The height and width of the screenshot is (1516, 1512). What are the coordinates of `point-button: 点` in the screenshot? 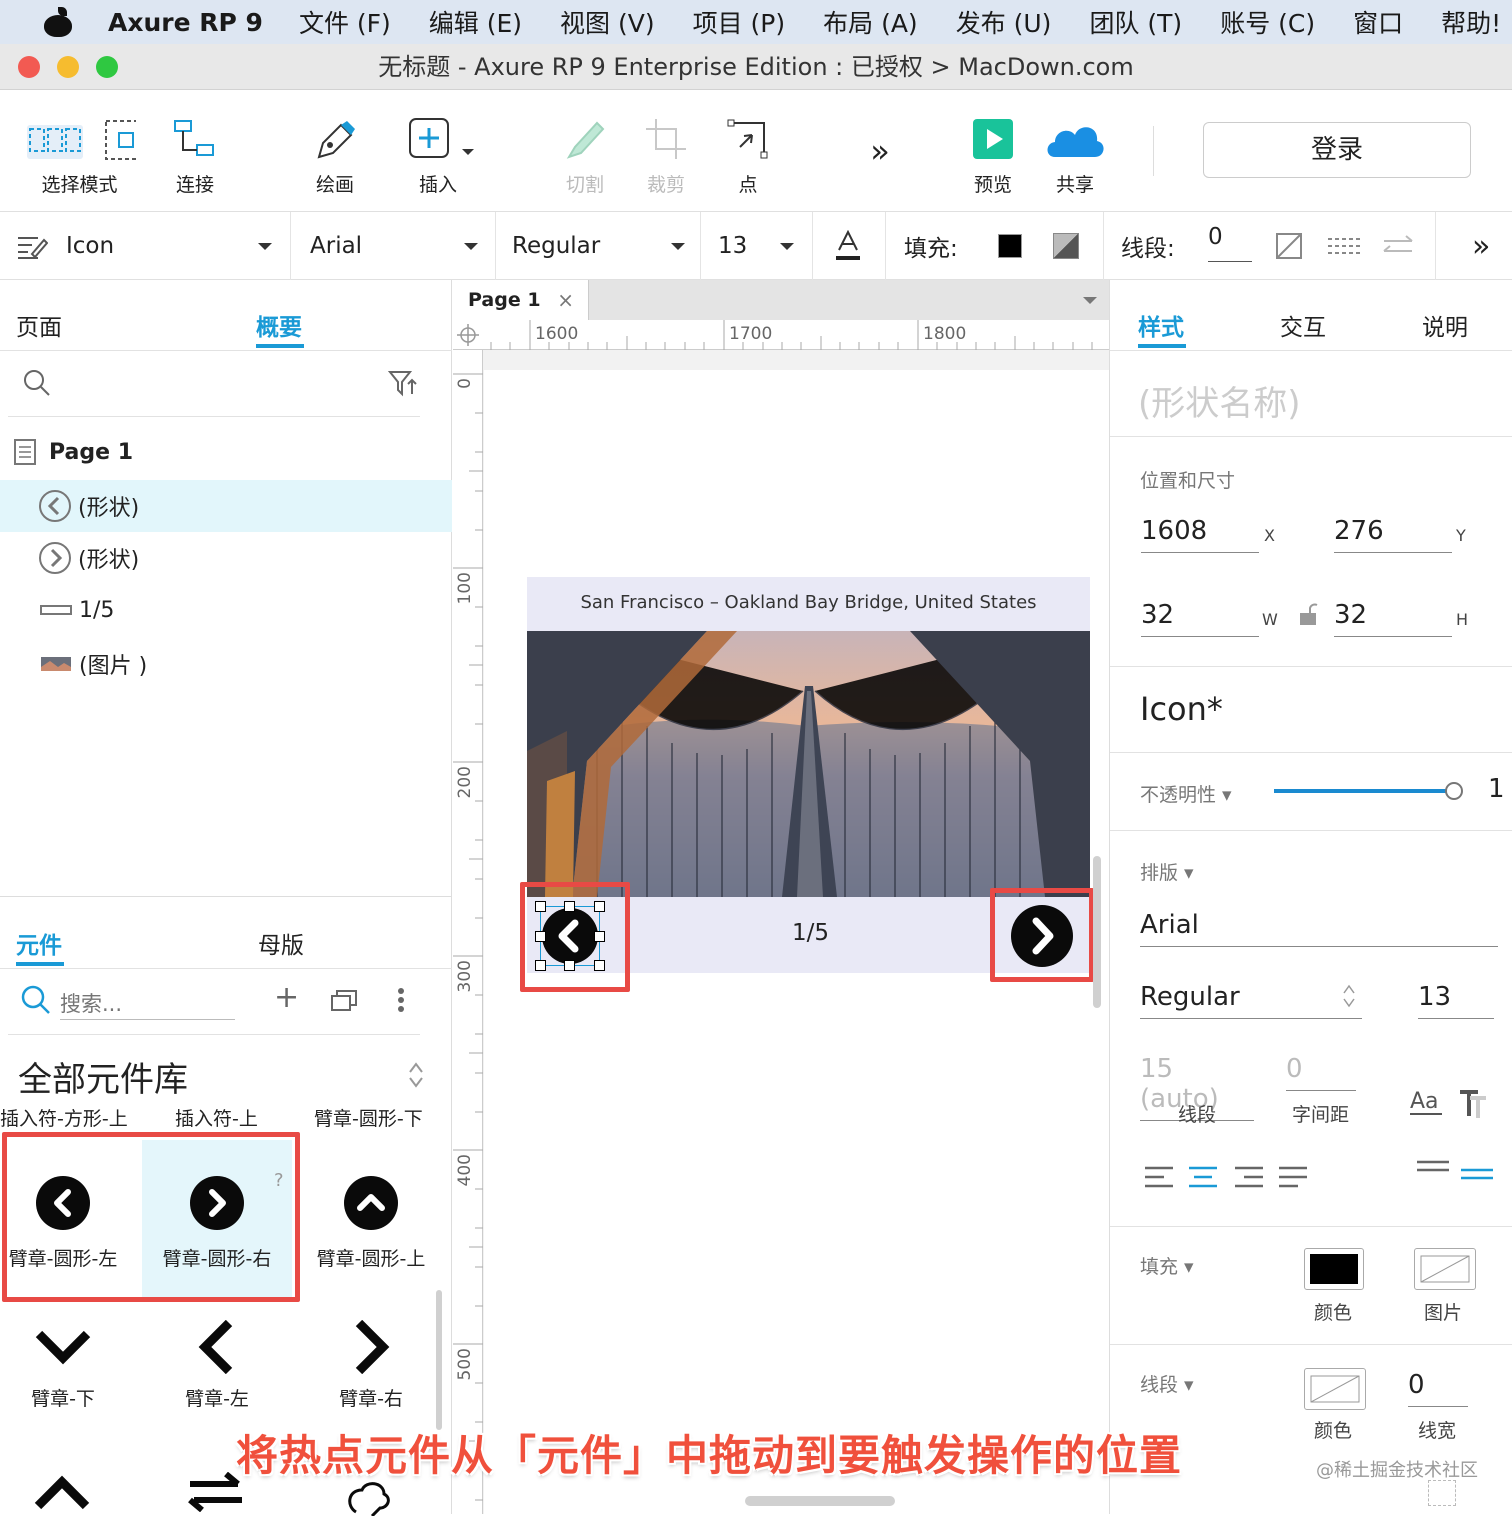 It's located at (748, 151).